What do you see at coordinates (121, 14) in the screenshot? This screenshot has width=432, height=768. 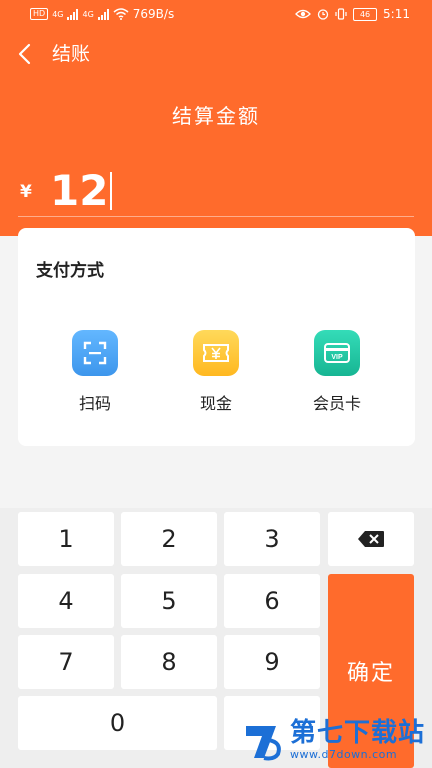 I see `wifi-icon` at bounding box center [121, 14].